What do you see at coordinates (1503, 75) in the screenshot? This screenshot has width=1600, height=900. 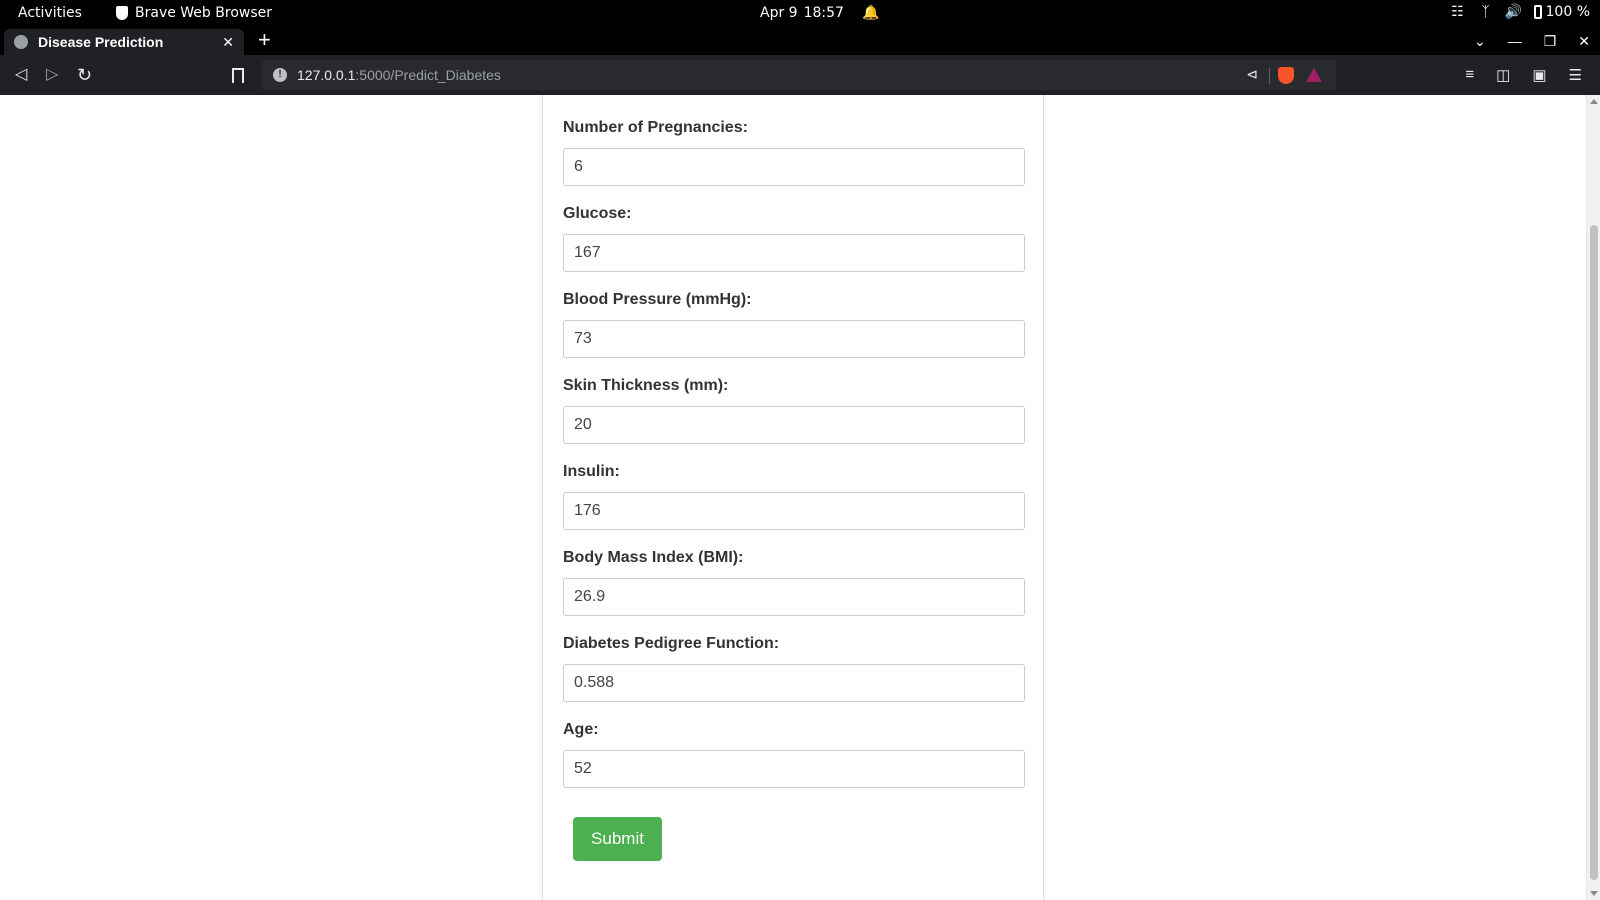 I see `sidebar-icon: ◫` at bounding box center [1503, 75].